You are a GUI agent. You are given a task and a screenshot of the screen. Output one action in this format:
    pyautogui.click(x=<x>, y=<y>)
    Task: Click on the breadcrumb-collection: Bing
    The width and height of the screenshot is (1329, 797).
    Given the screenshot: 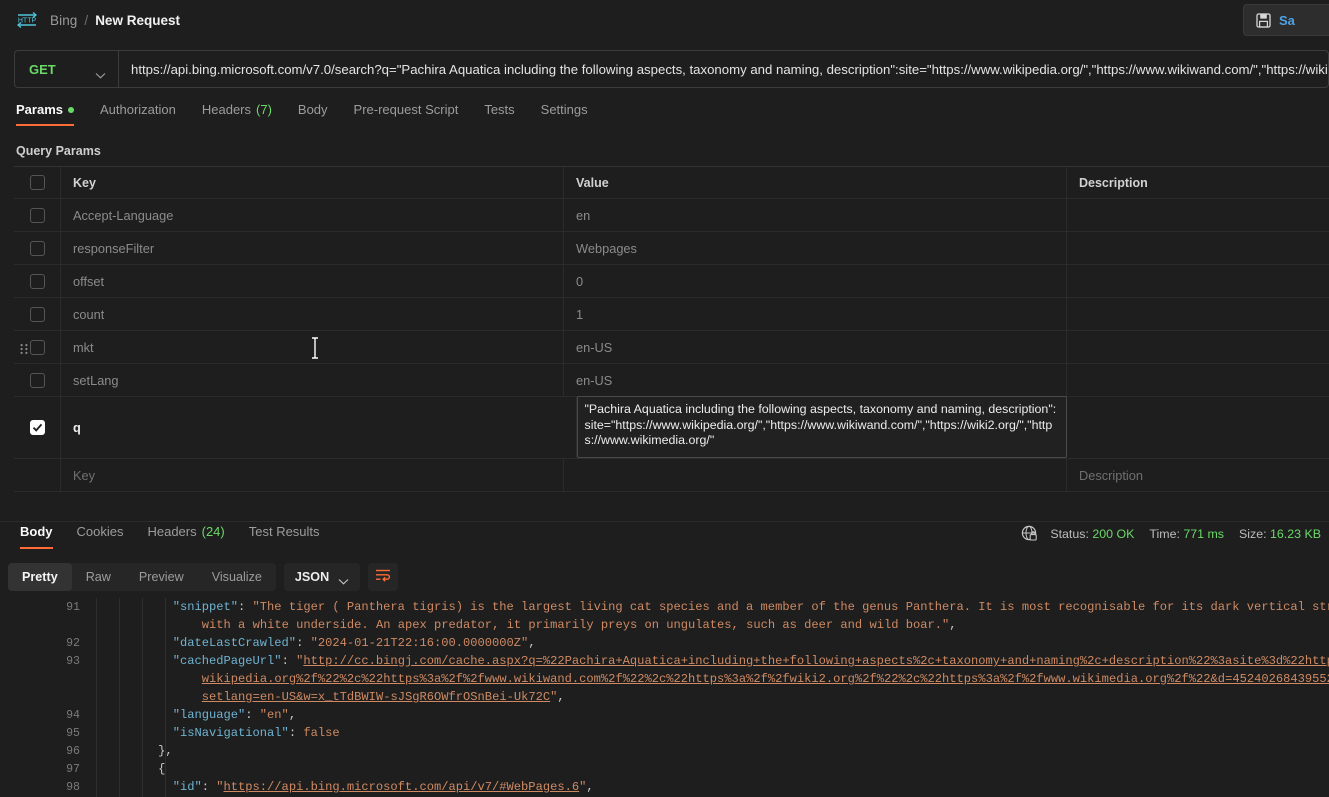 What is the action you would take?
    pyautogui.click(x=63, y=20)
    